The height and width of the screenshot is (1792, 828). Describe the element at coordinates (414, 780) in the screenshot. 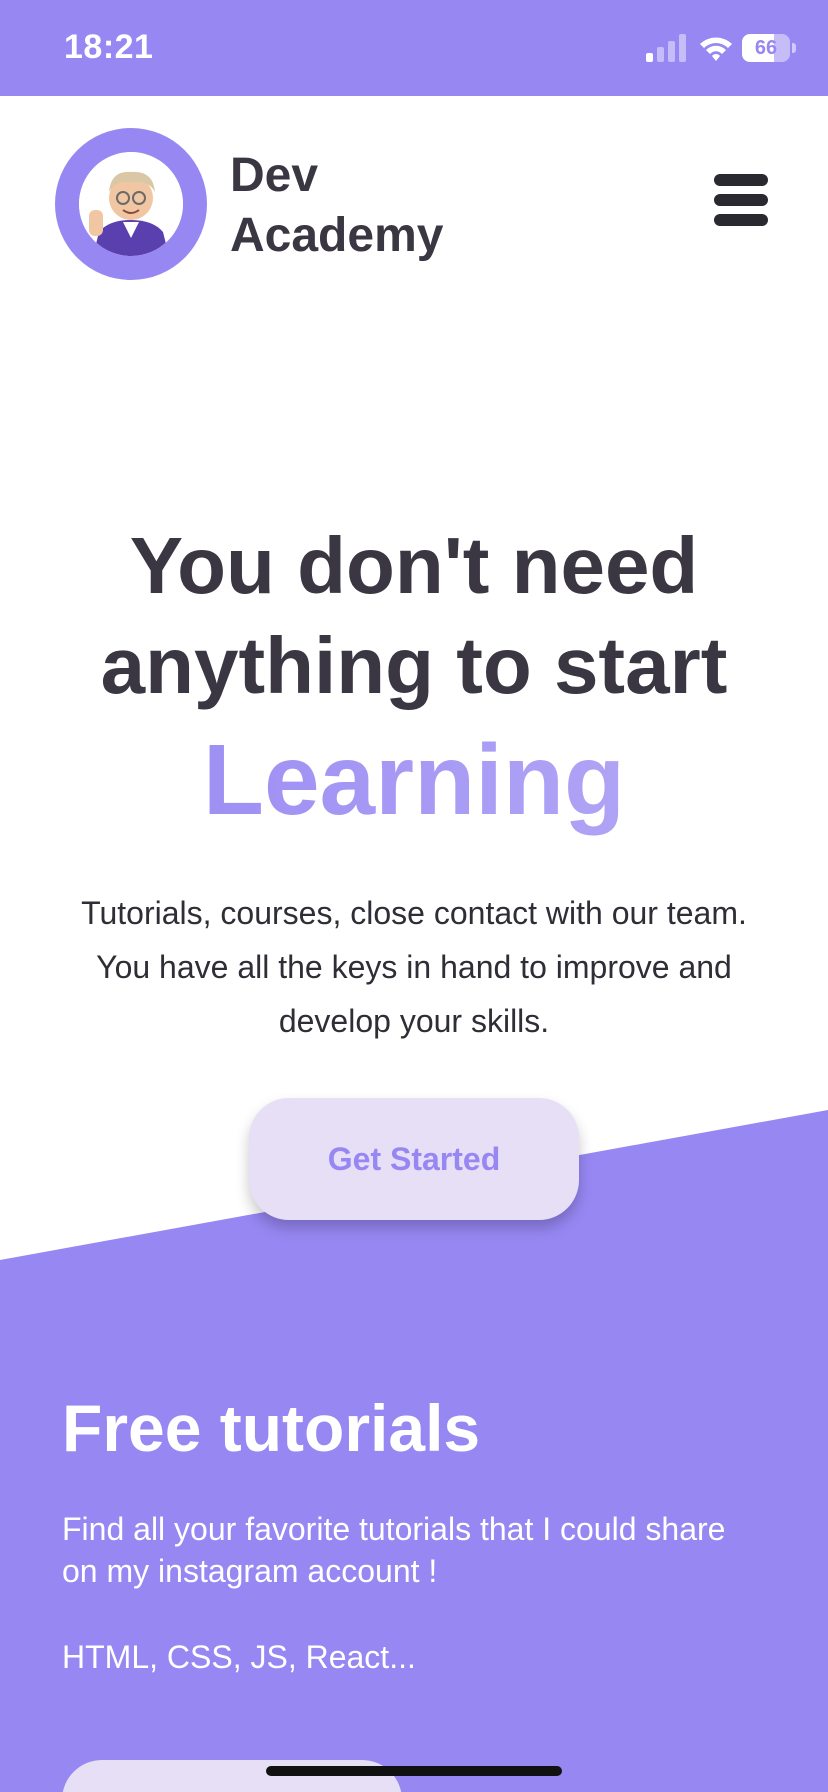

I see `hero-highlight-word: Learning` at that location.